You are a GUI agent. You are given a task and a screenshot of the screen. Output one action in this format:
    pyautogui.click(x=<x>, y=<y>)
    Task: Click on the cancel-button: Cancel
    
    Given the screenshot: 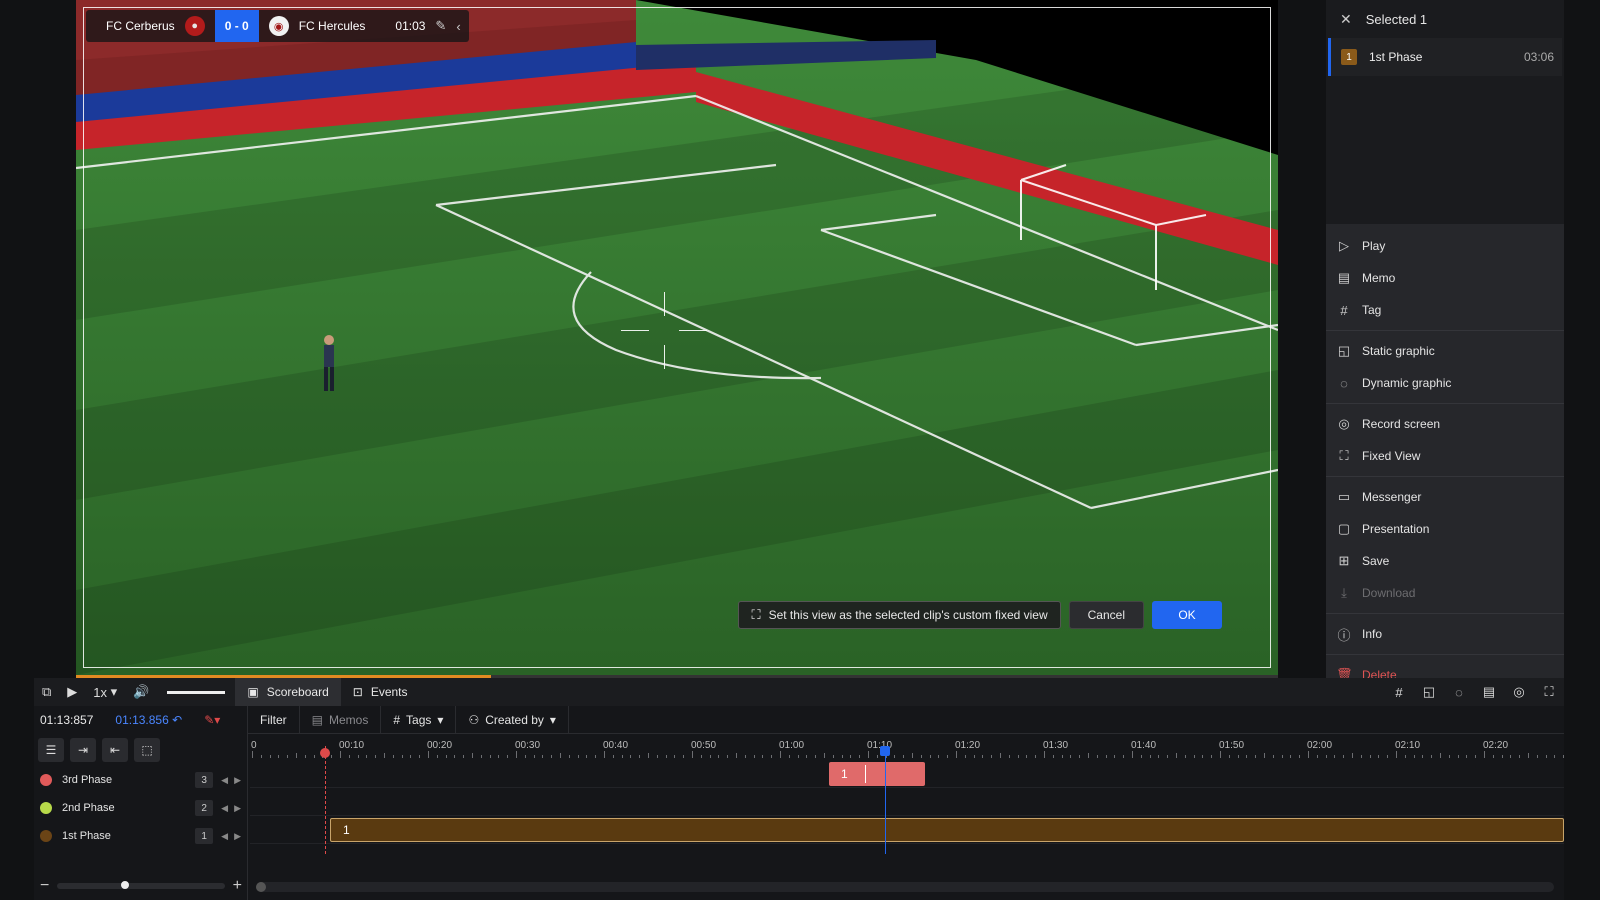 What is the action you would take?
    pyautogui.click(x=1106, y=615)
    